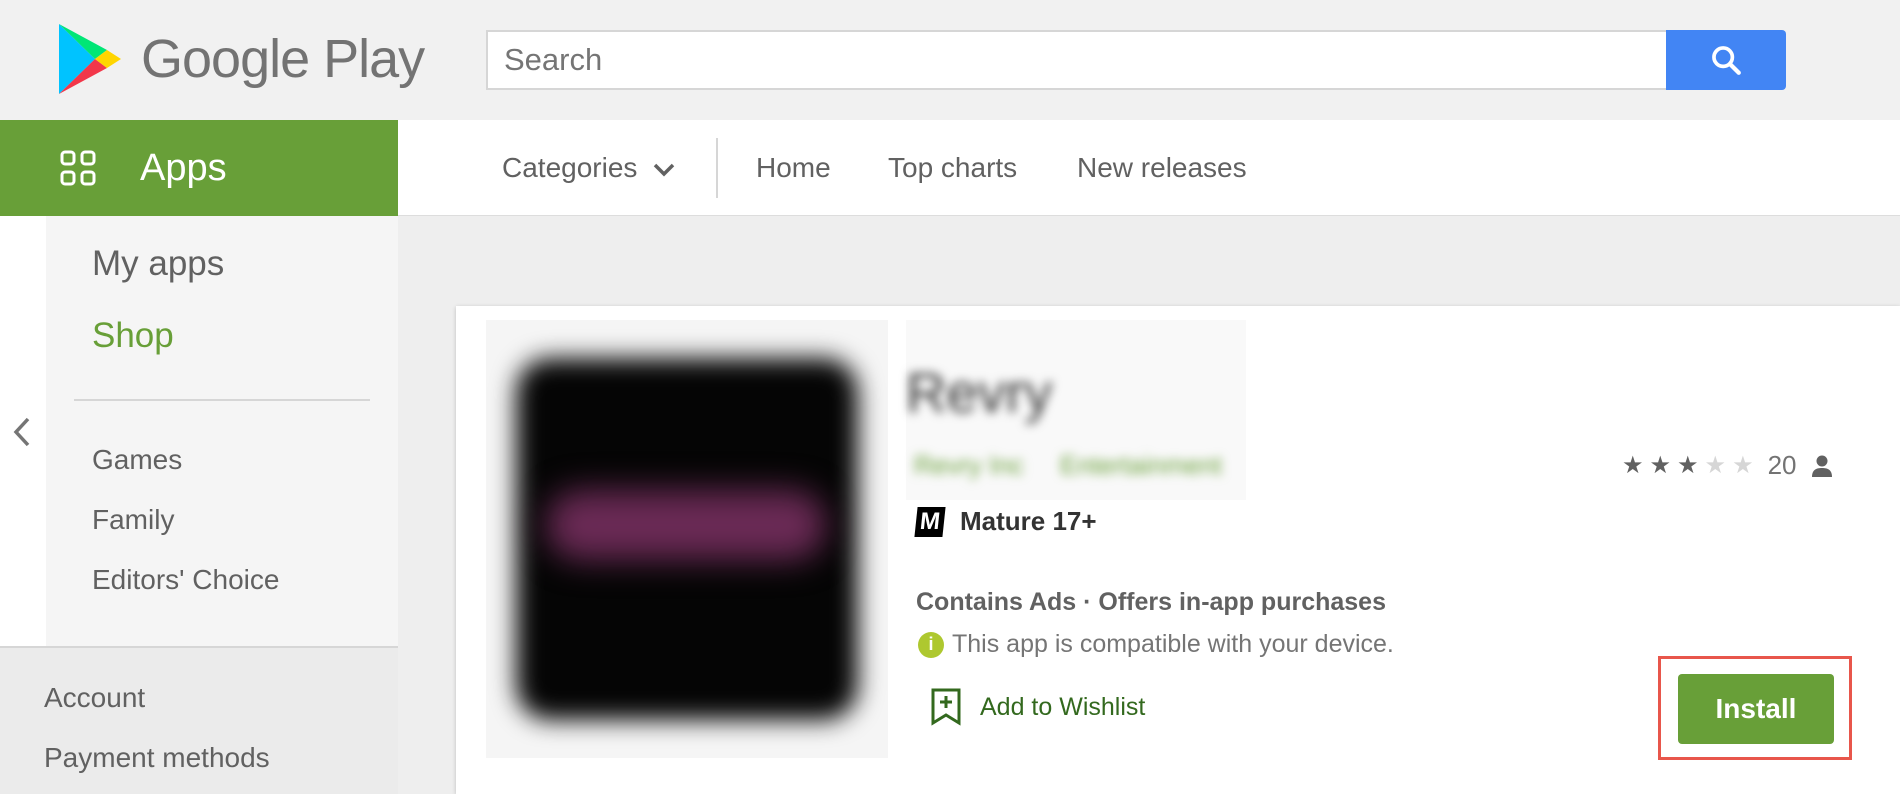  Describe the element at coordinates (946, 707) in the screenshot. I see `bookmark-add-icon` at that location.